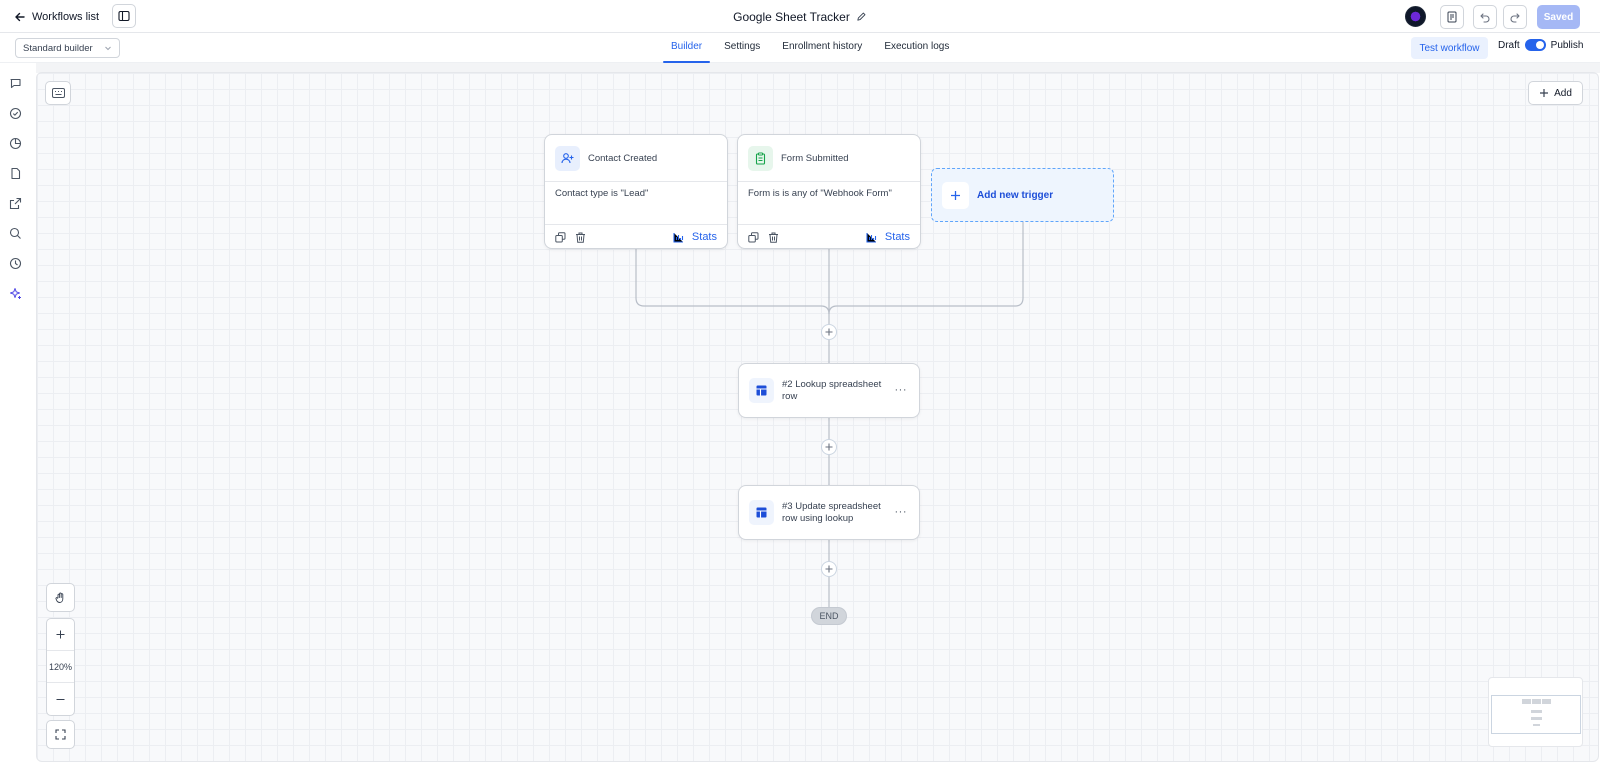 The width and height of the screenshot is (1600, 764). I want to click on zoom-level-label: 120%, so click(60, 666).